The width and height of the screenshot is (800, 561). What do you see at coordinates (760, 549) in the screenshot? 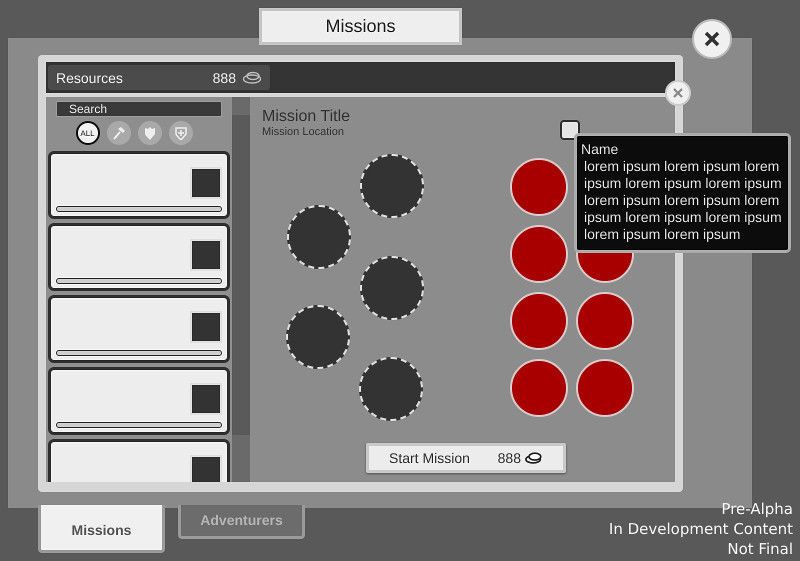
I see `notice-text: Not Final` at bounding box center [760, 549].